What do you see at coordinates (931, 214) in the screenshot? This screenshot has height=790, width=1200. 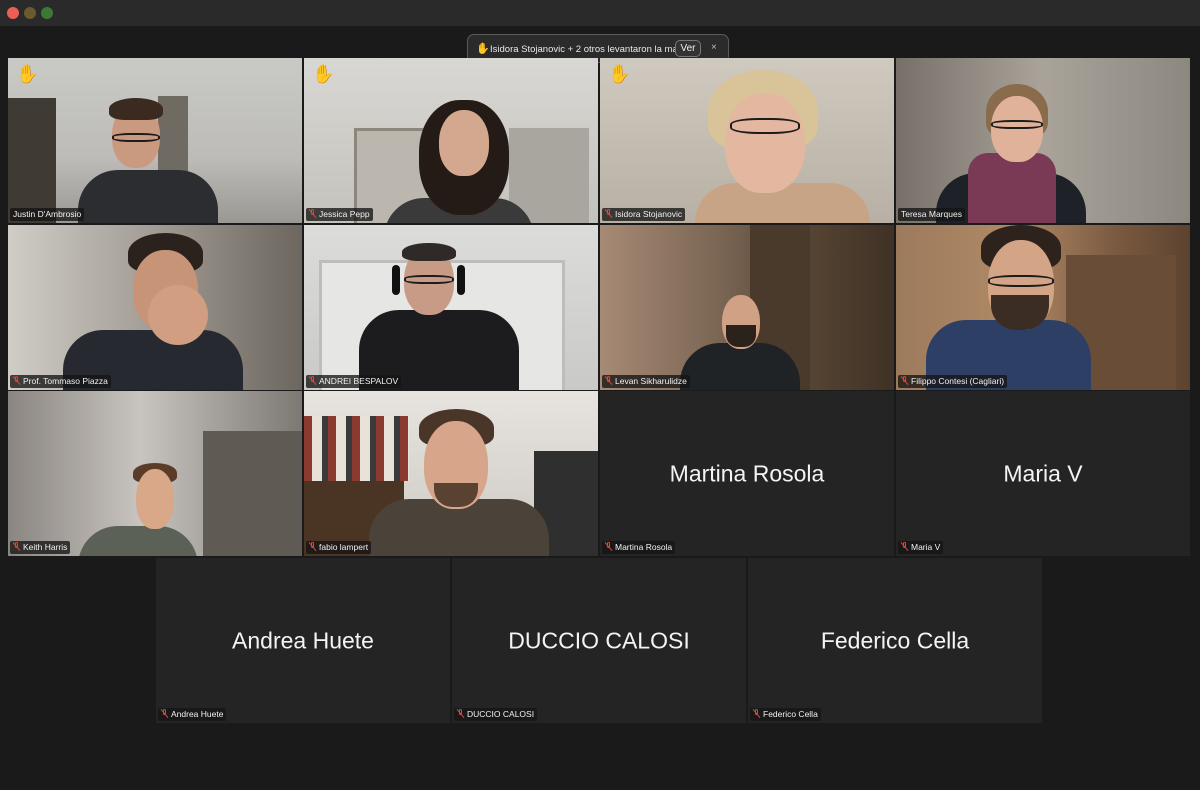 I see `participant-name: Teresa Marques` at bounding box center [931, 214].